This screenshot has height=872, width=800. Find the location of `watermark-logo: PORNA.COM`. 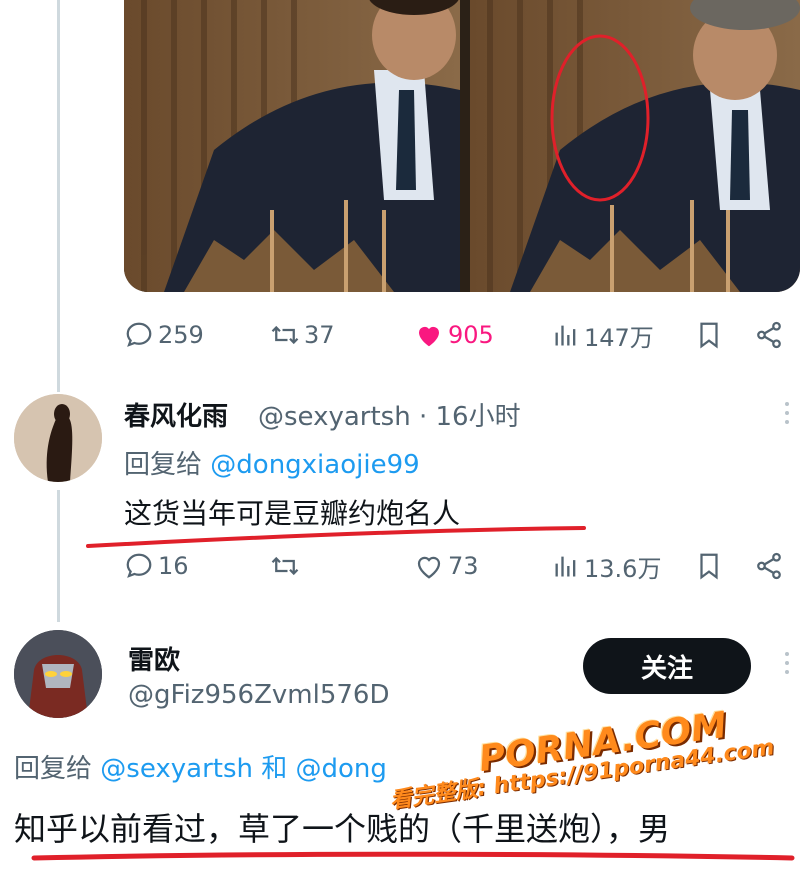

watermark-logo: PORNA.COM is located at coordinates (603, 742).